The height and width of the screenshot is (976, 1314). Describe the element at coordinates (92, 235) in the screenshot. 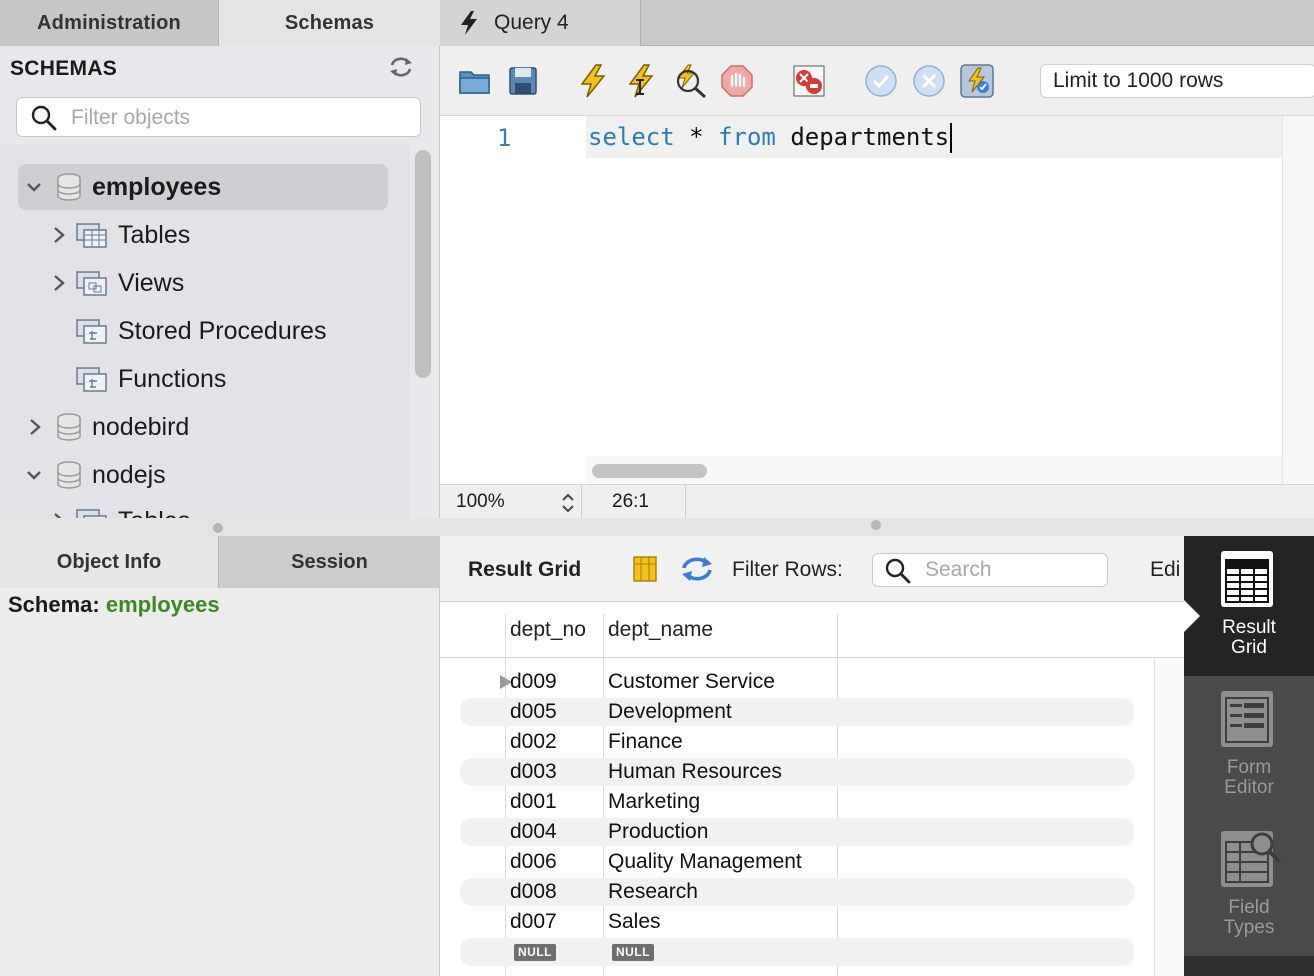

I see `tables-folder-icon` at that location.